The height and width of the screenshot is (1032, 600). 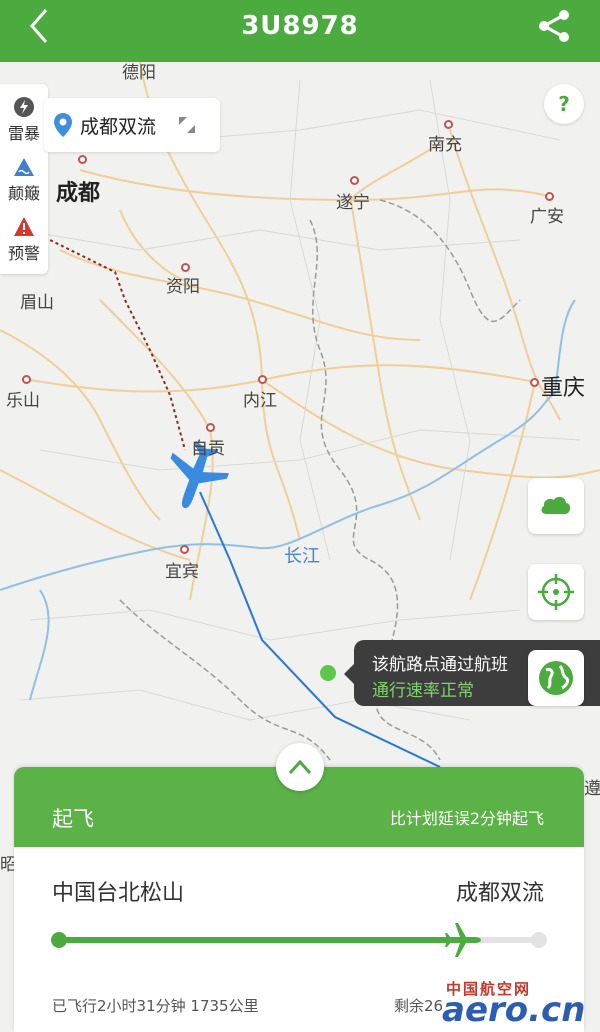 I want to click on city-label-chongqing: 重庆, so click(x=563, y=388).